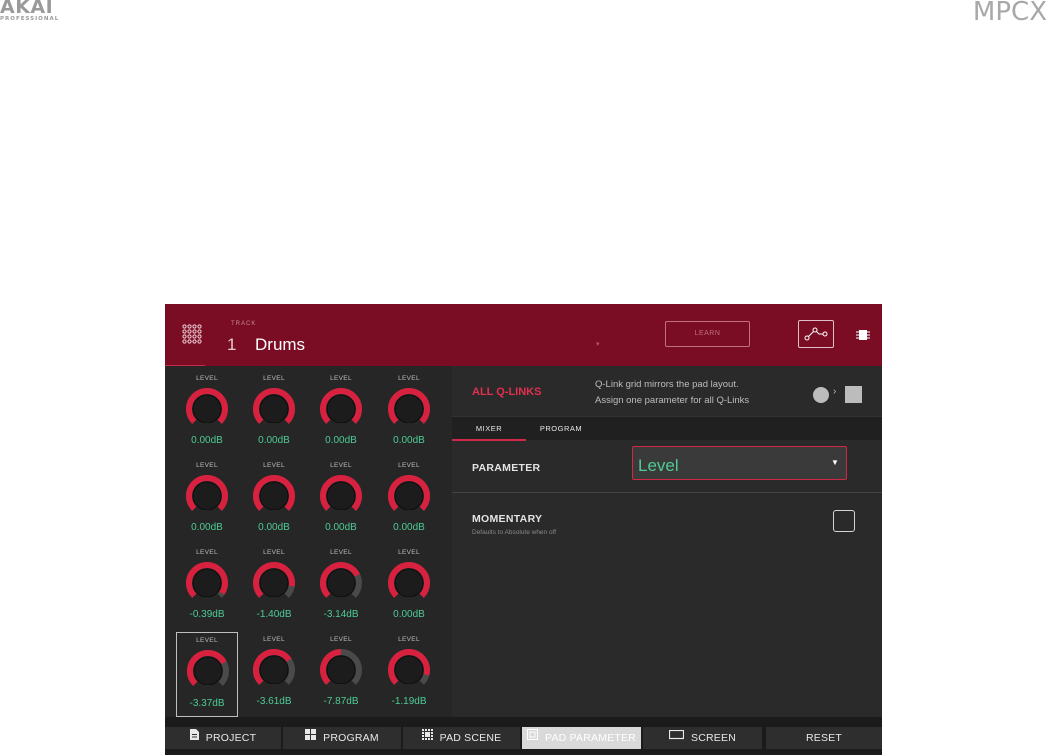 The height and width of the screenshot is (755, 1047). I want to click on qlink-knob-14: LEVEL -3.61dB, so click(274, 669).